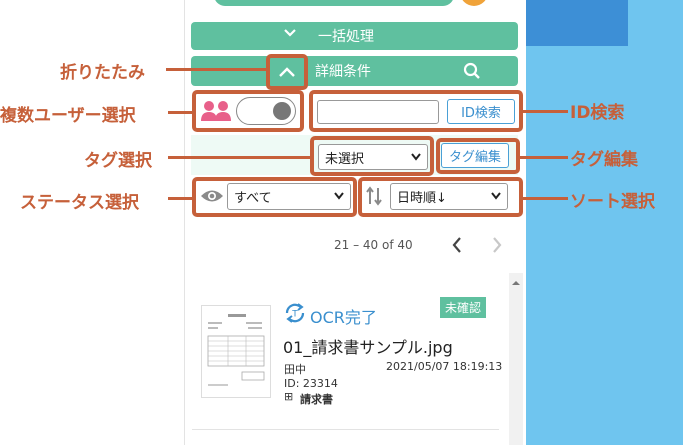 The image size is (683, 445). I want to click on eye-icon, so click(212, 198).